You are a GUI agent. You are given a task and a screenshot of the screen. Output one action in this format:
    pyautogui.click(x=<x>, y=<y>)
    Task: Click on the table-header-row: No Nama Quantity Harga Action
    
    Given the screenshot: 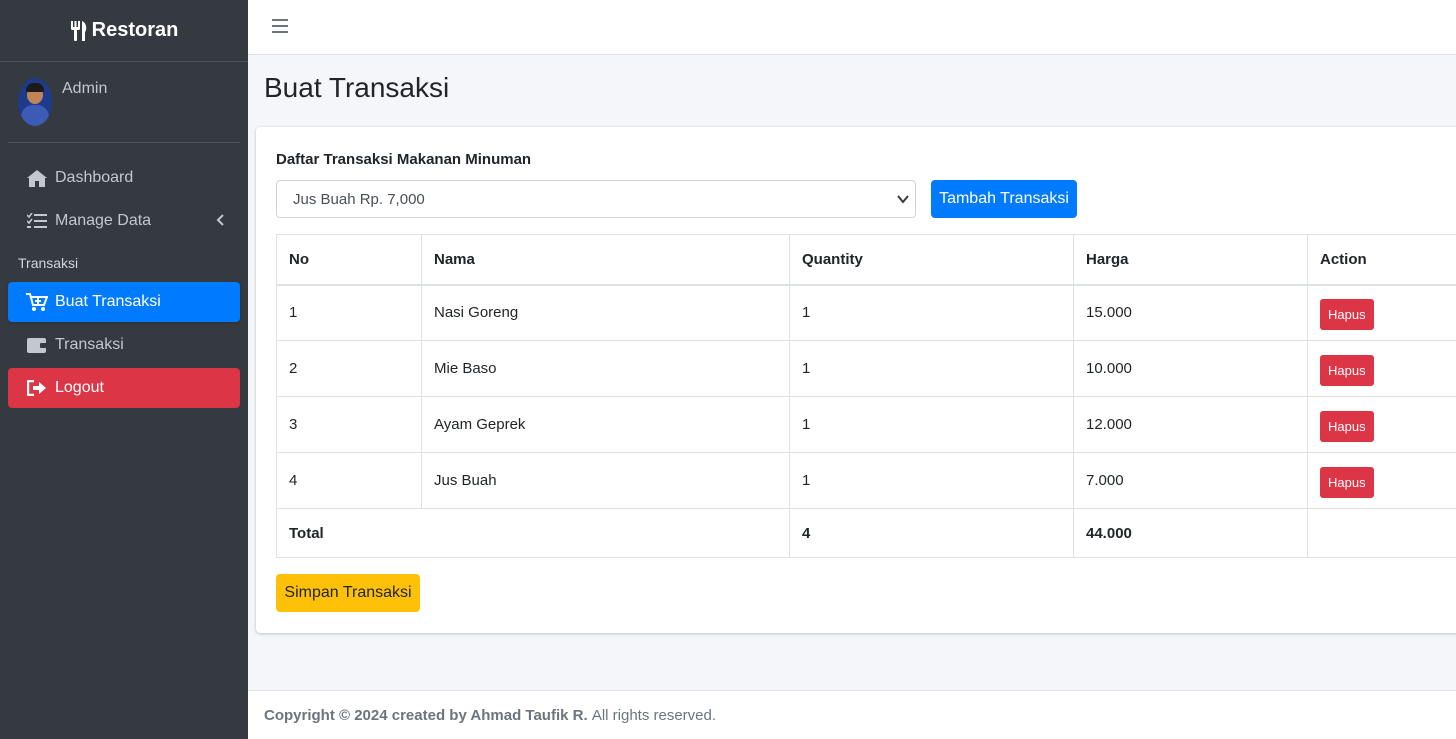 What is the action you would take?
    pyautogui.click(x=866, y=260)
    